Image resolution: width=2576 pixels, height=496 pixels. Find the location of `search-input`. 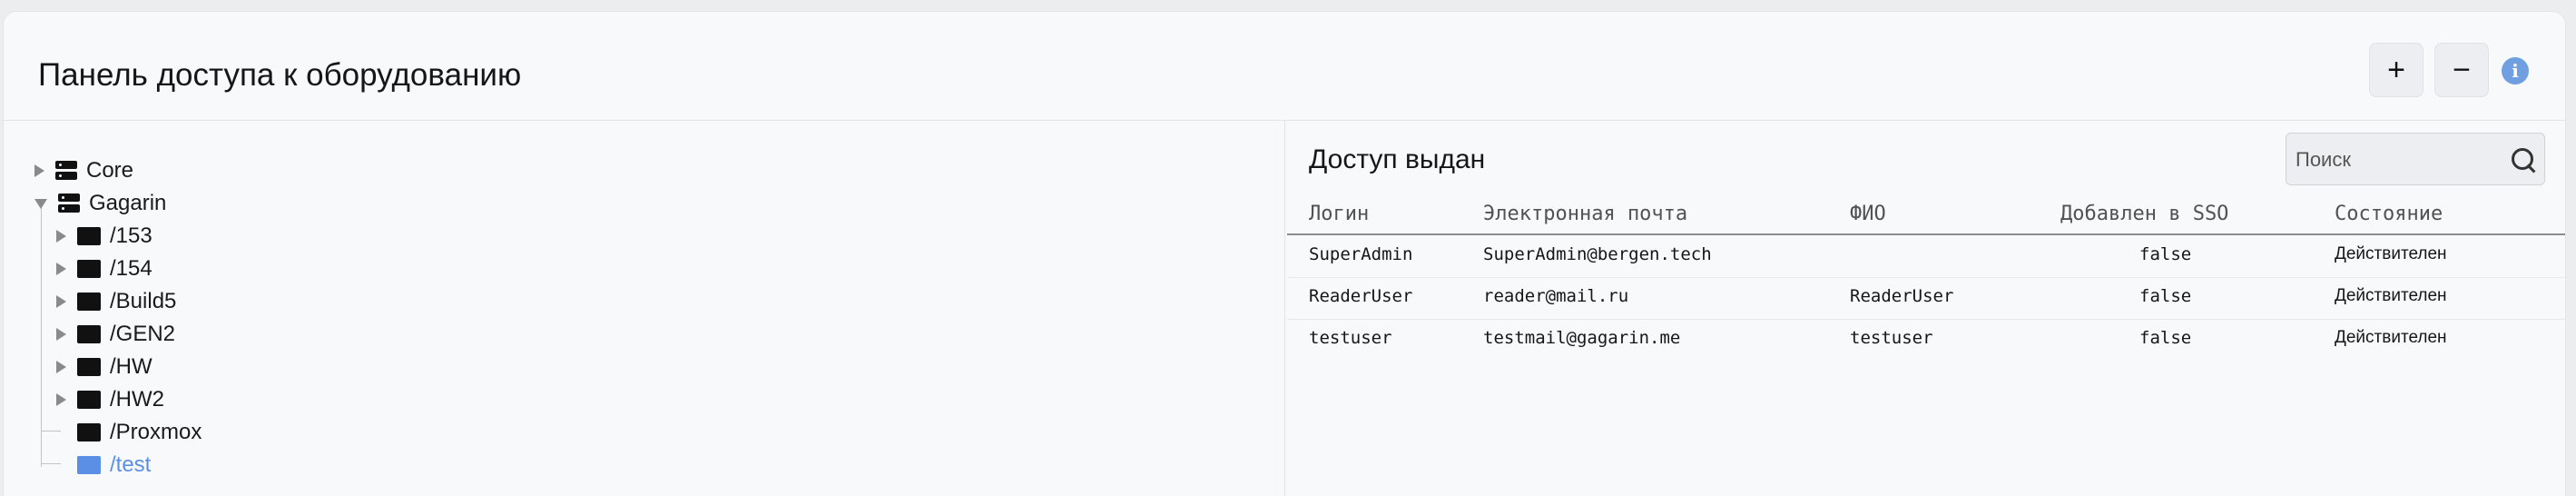

search-input is located at coordinates (2400, 160).